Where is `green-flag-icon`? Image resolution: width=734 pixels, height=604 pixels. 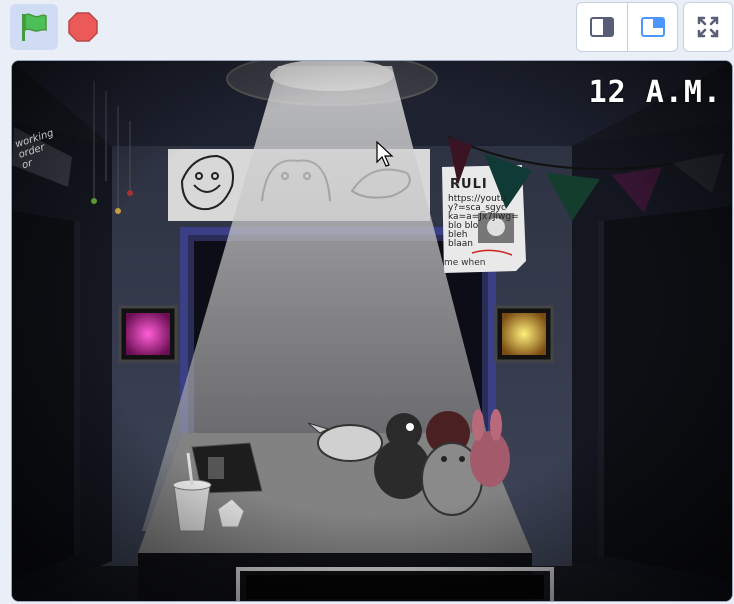
green-flag-icon is located at coordinates (34, 27).